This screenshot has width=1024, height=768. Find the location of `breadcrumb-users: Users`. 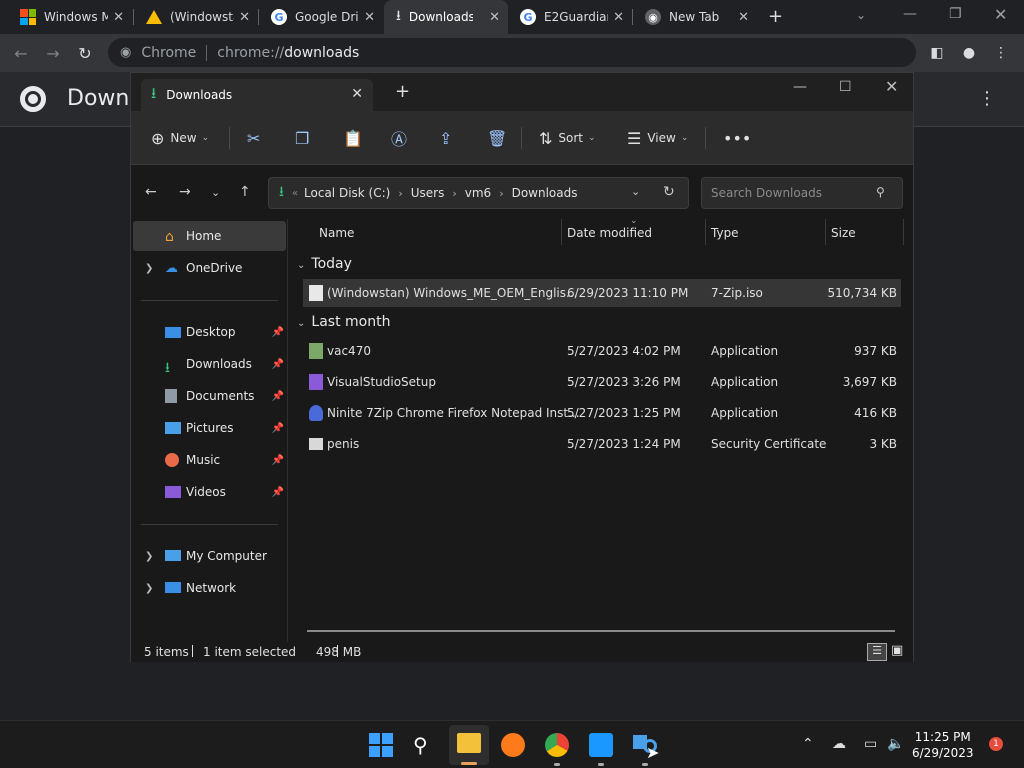

breadcrumb-users: Users is located at coordinates (428, 193).